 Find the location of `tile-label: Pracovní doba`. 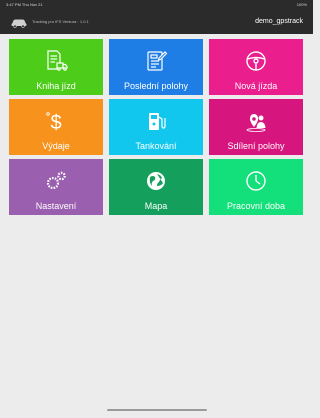

tile-label: Pracovní doba is located at coordinates (256, 206).